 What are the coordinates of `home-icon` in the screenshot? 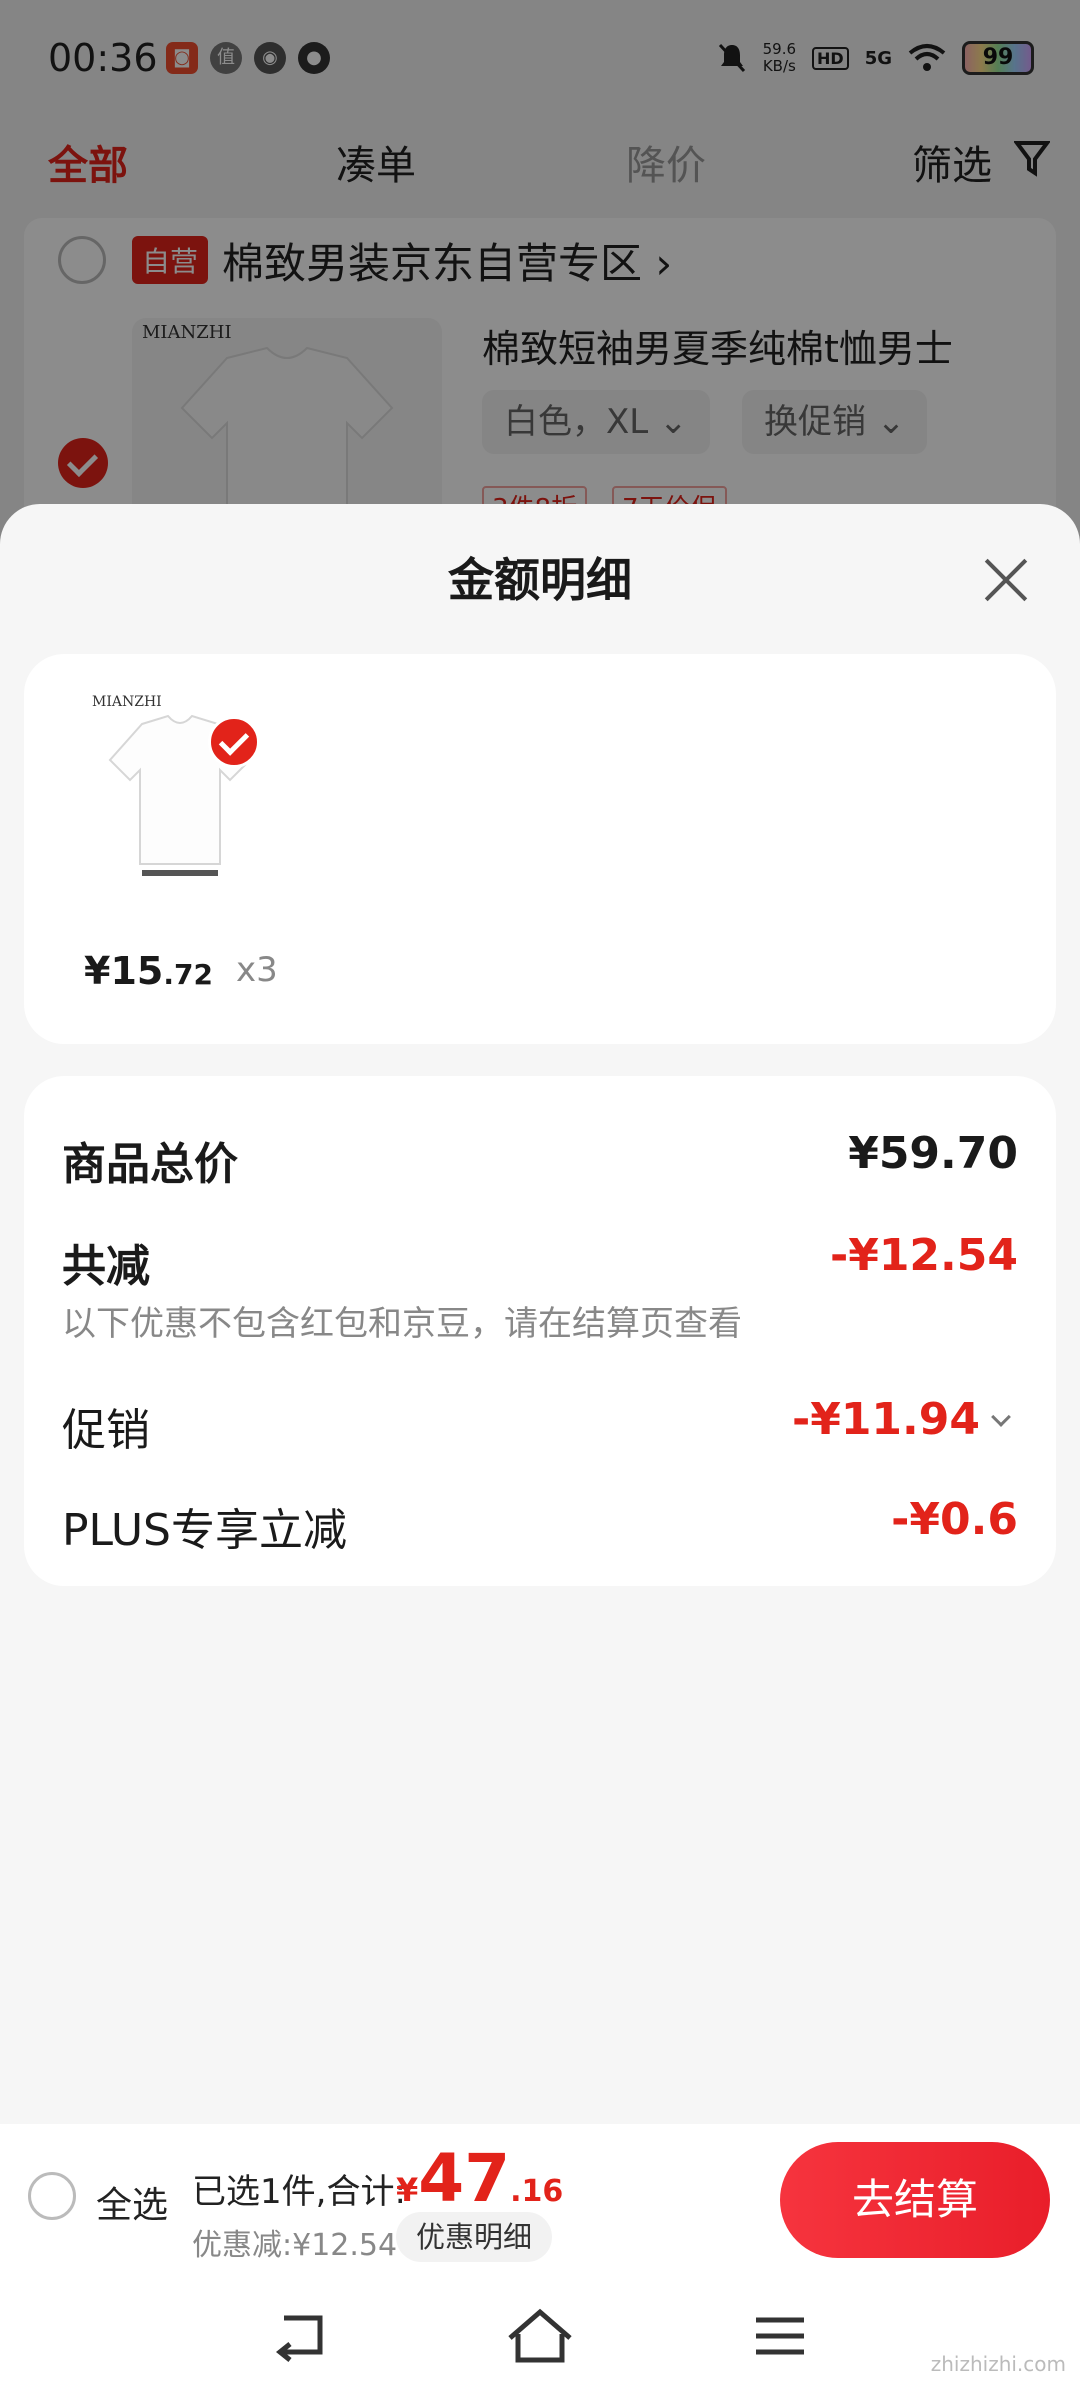 It's located at (540, 2336).